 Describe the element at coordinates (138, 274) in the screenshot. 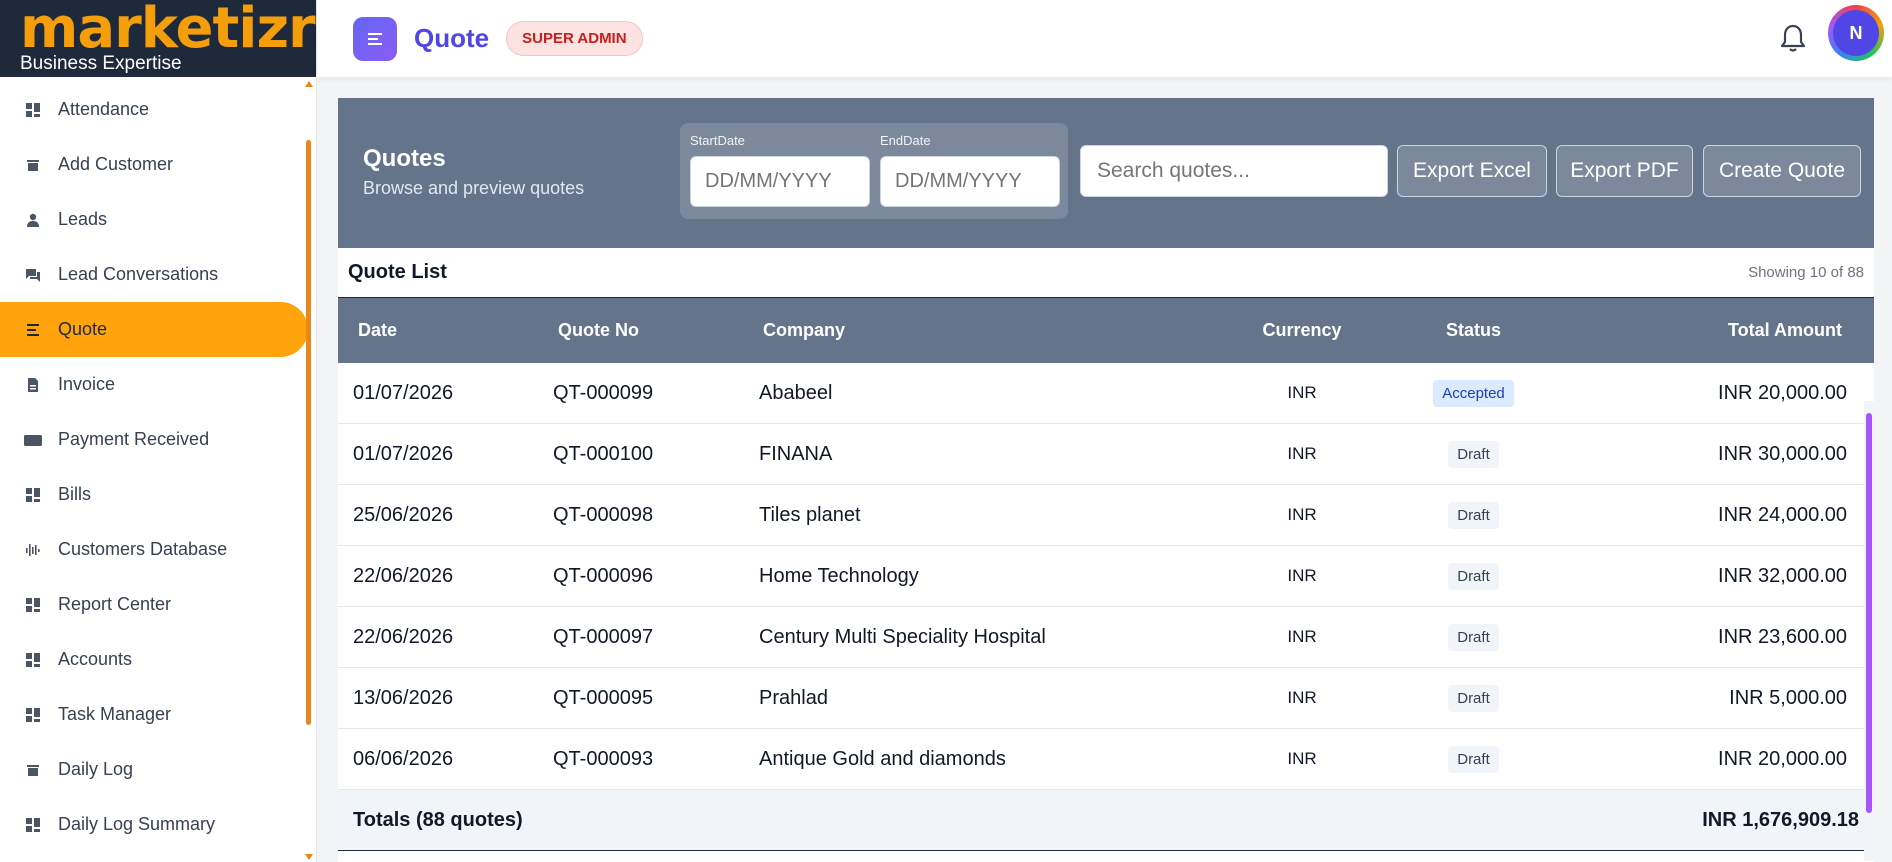

I see `sidebar-item-label: Lead Conversations` at that location.